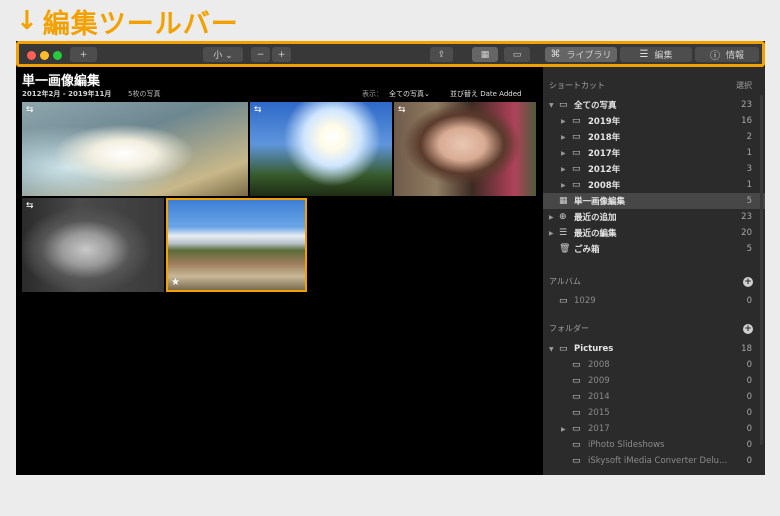  What do you see at coordinates (599, 397) in the screenshot?
I see `sidebar-item-label: 2014` at bounding box center [599, 397].